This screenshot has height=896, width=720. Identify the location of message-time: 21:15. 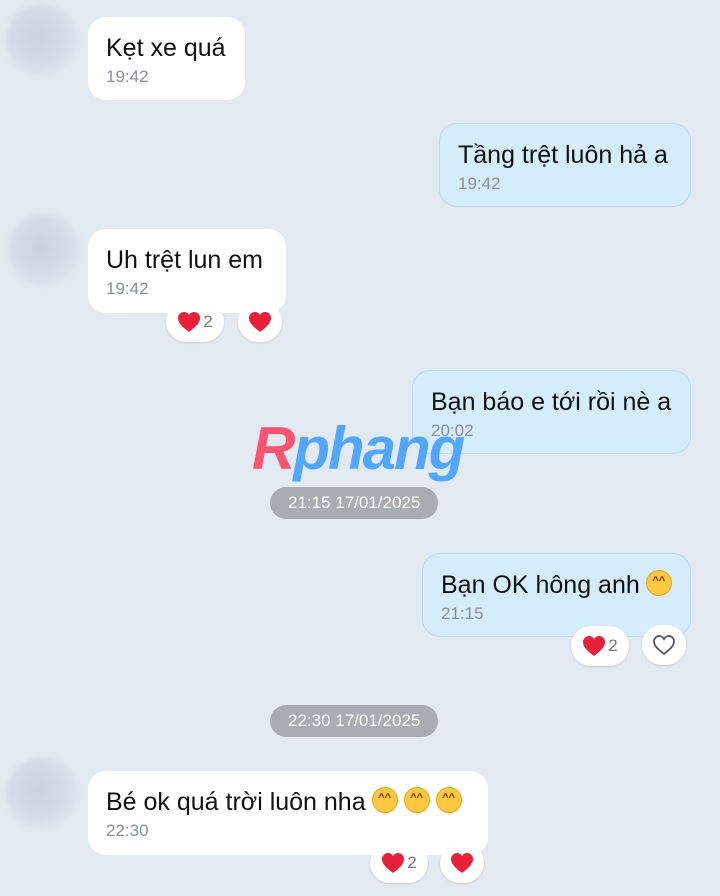
(462, 613).